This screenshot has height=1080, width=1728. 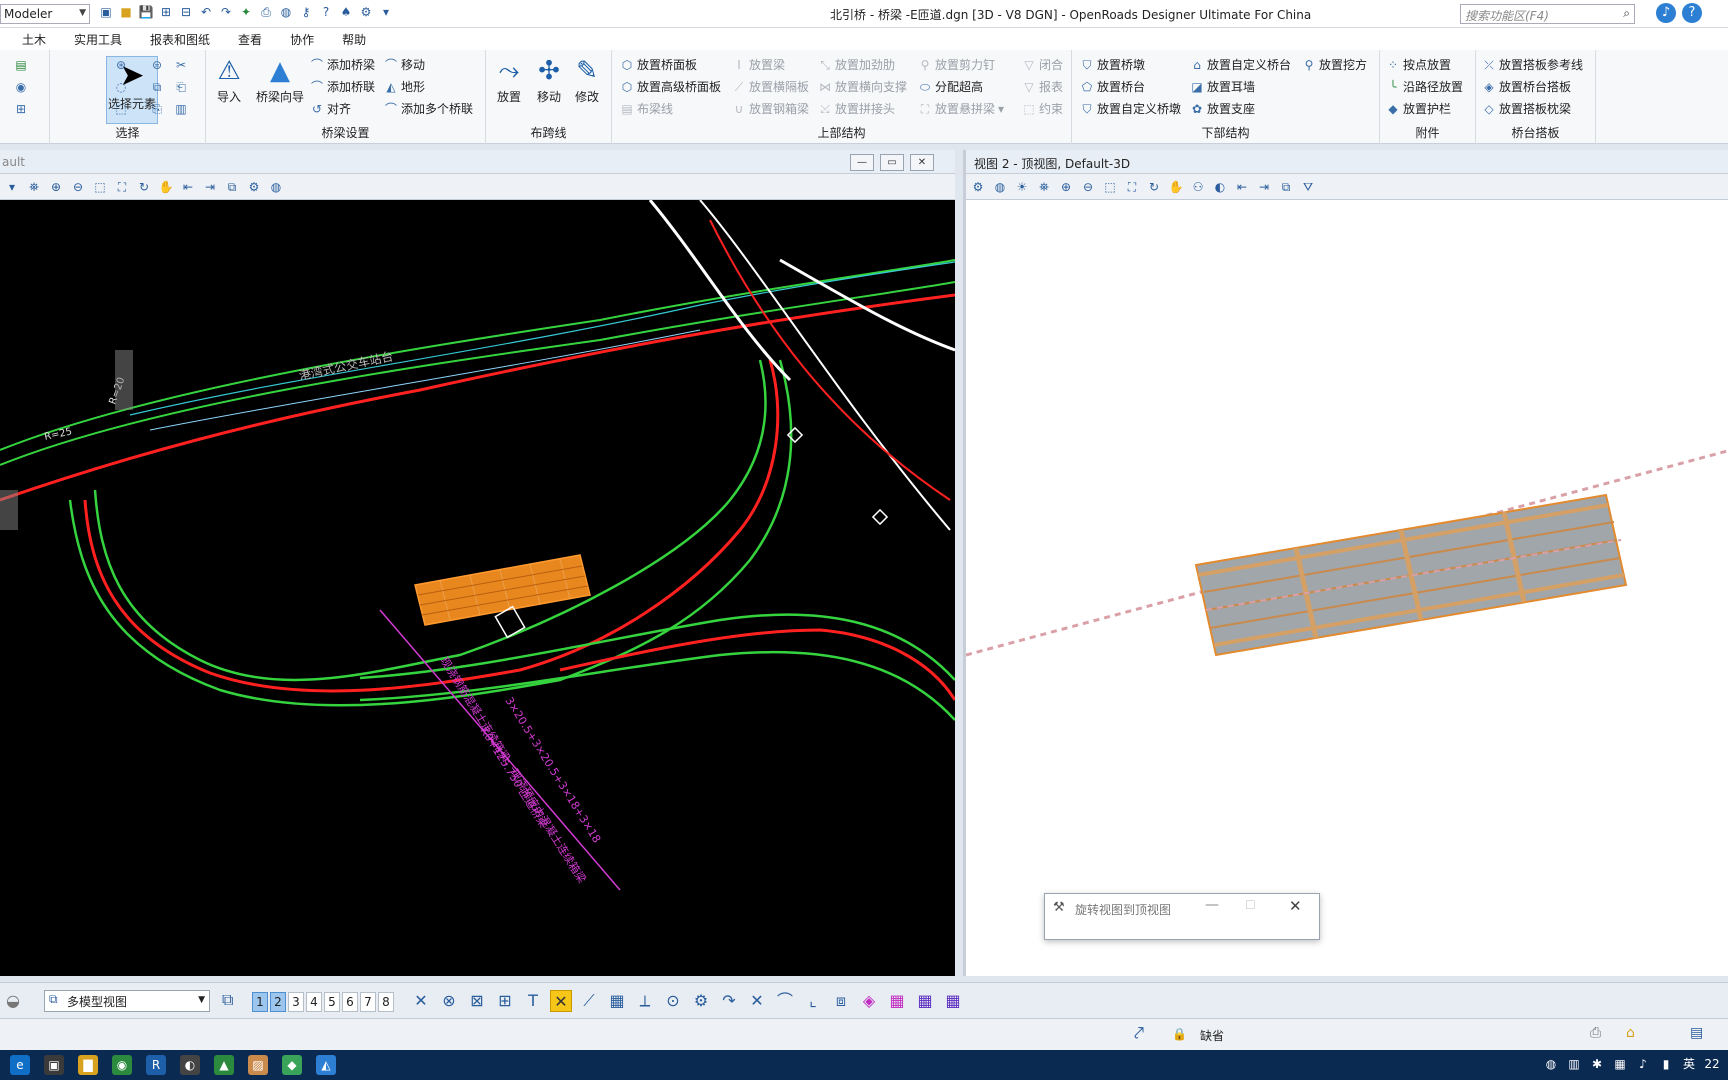 I want to click on paste-icon: ▥, so click(x=181, y=109).